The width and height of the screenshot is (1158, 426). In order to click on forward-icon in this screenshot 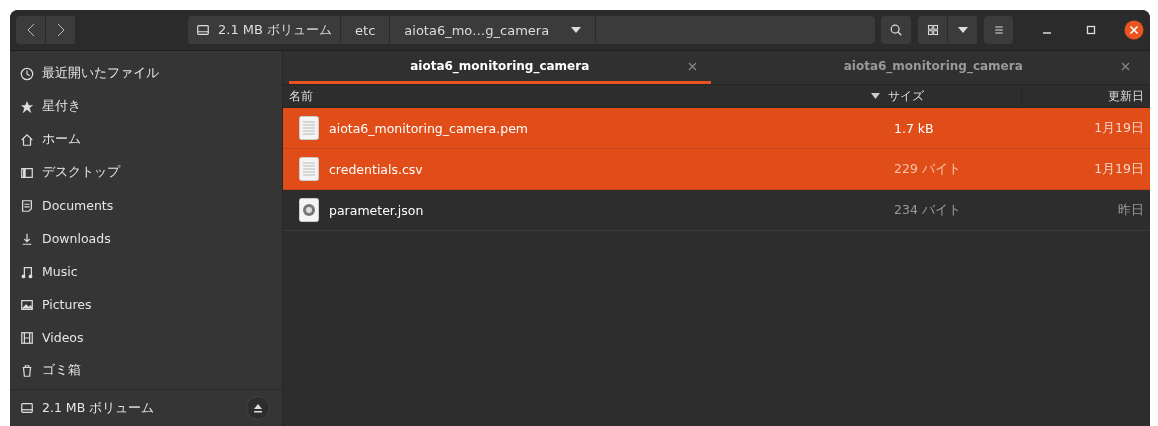, I will do `click(60, 30)`.